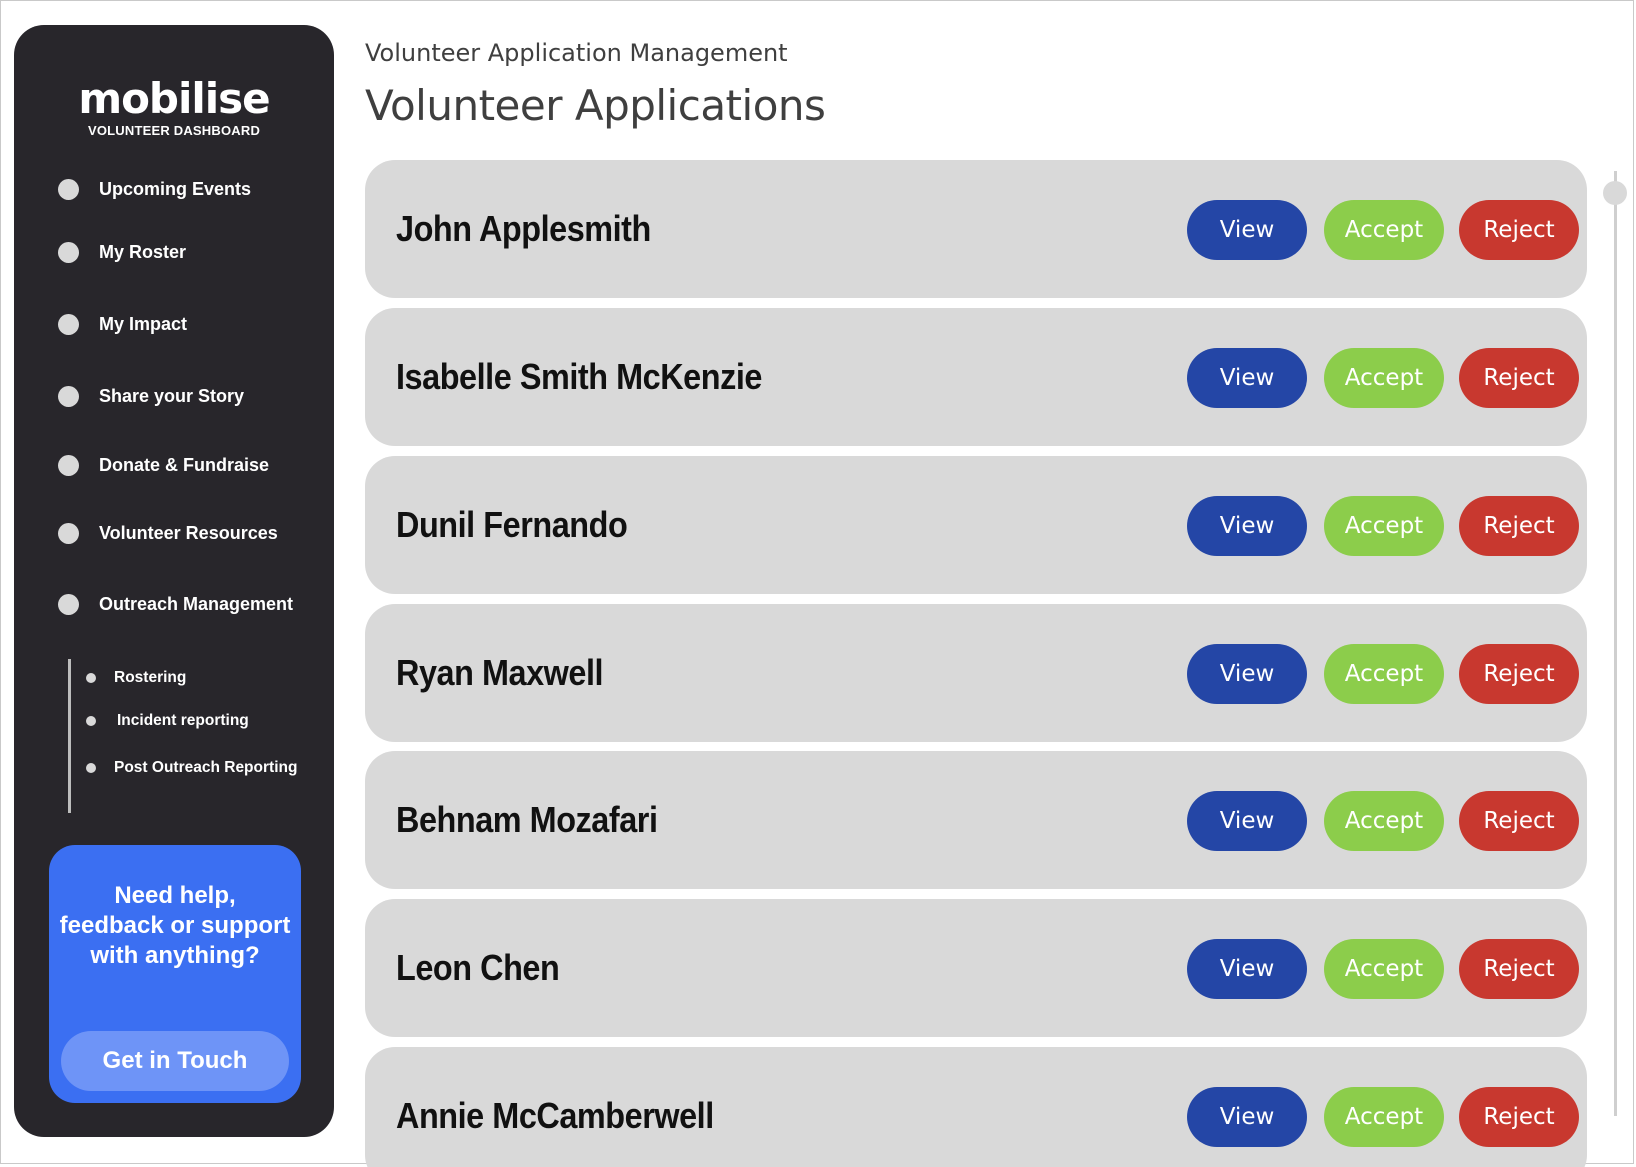 Image resolution: width=1636 pixels, height=1167 pixels. I want to click on applicant-name: Dunil Fernando, so click(512, 524).